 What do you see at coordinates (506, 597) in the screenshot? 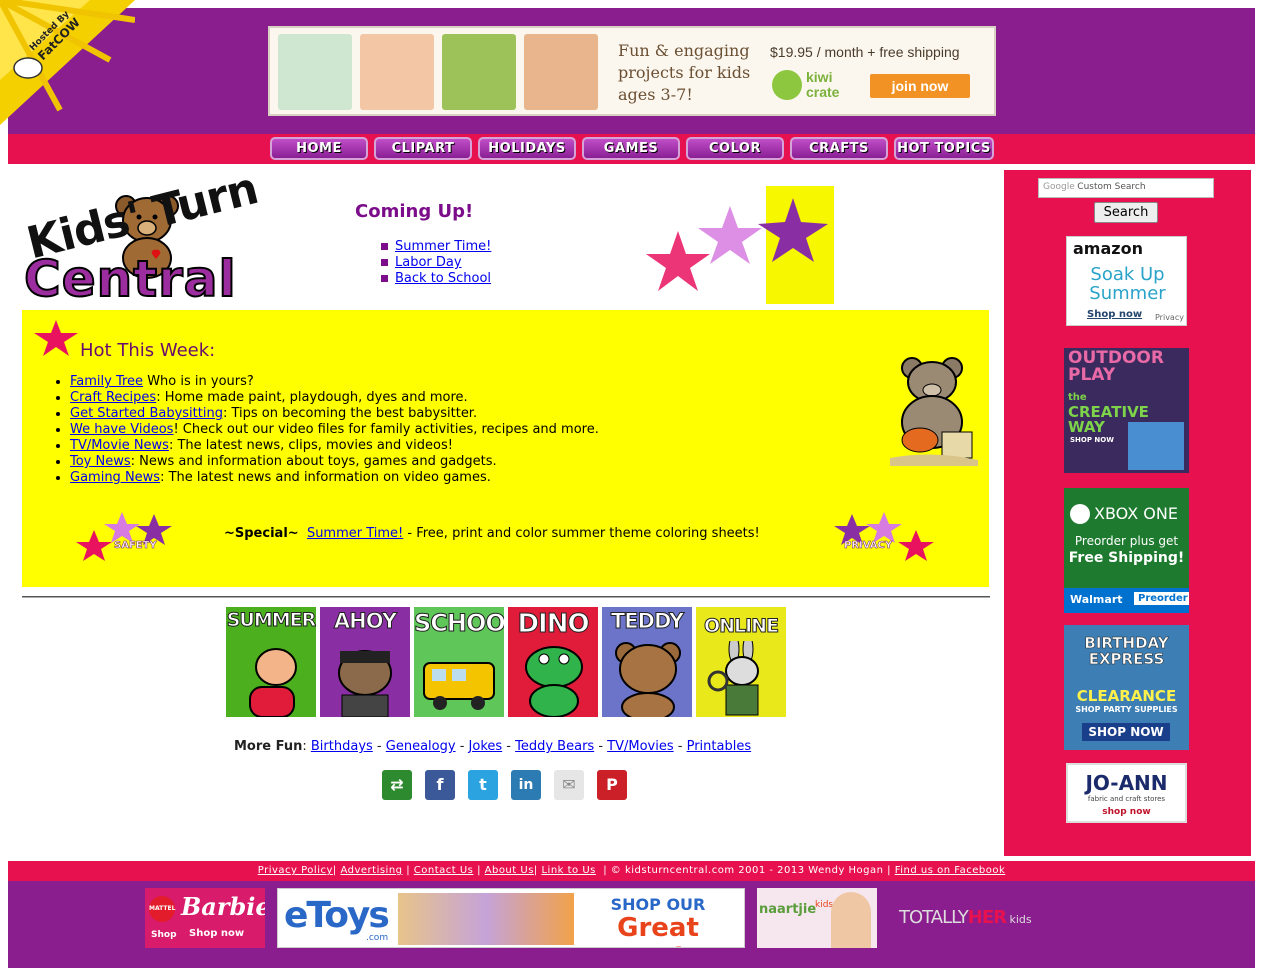
I see `divider` at bounding box center [506, 597].